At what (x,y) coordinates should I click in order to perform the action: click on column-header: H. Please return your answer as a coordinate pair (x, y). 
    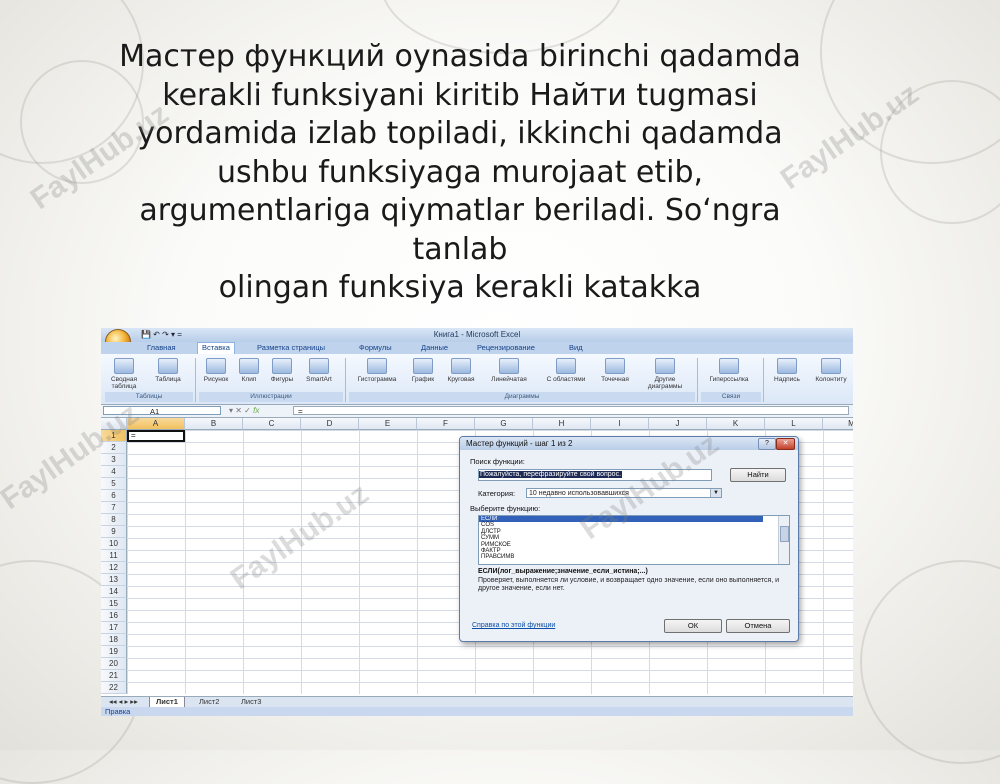
    Looking at the image, I should click on (562, 424).